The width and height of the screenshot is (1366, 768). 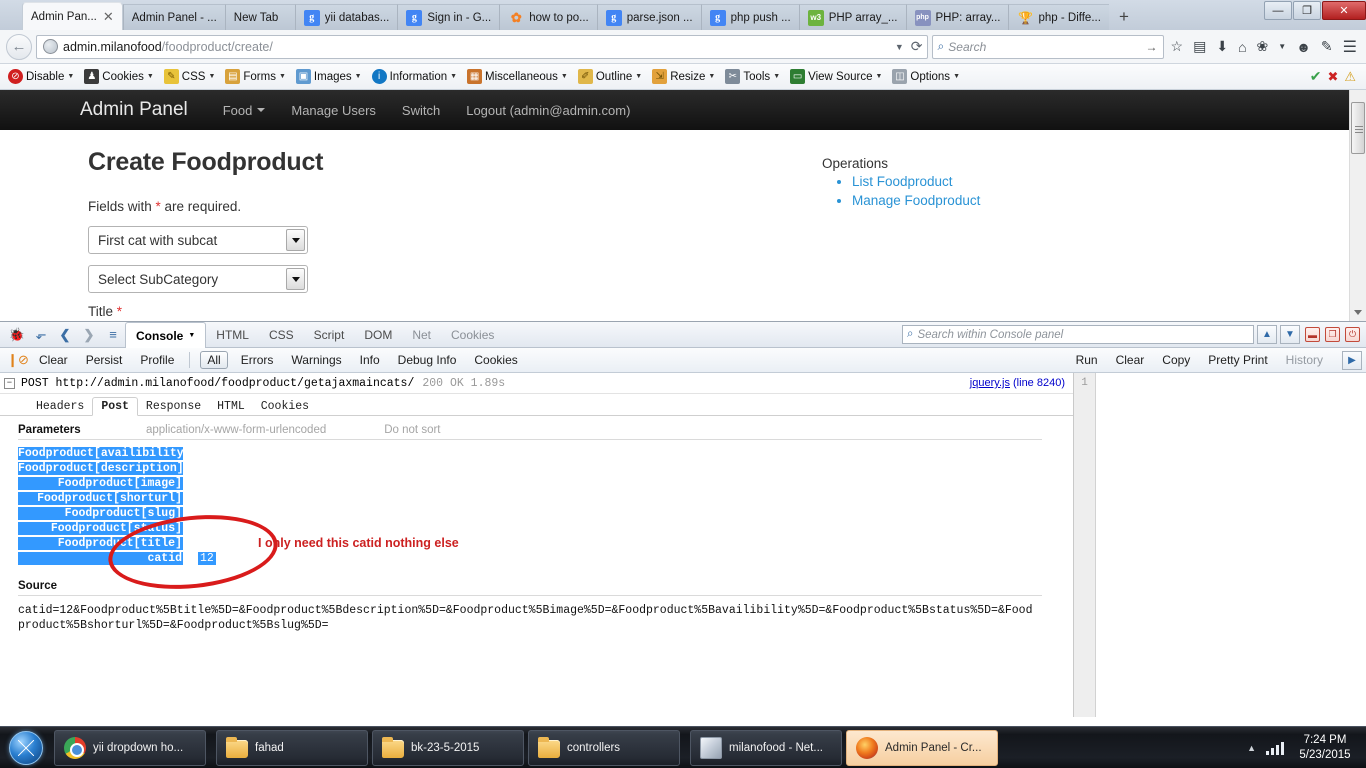 What do you see at coordinates (1282, 46) in the screenshot?
I see `chevron-down-icon: ▼` at bounding box center [1282, 46].